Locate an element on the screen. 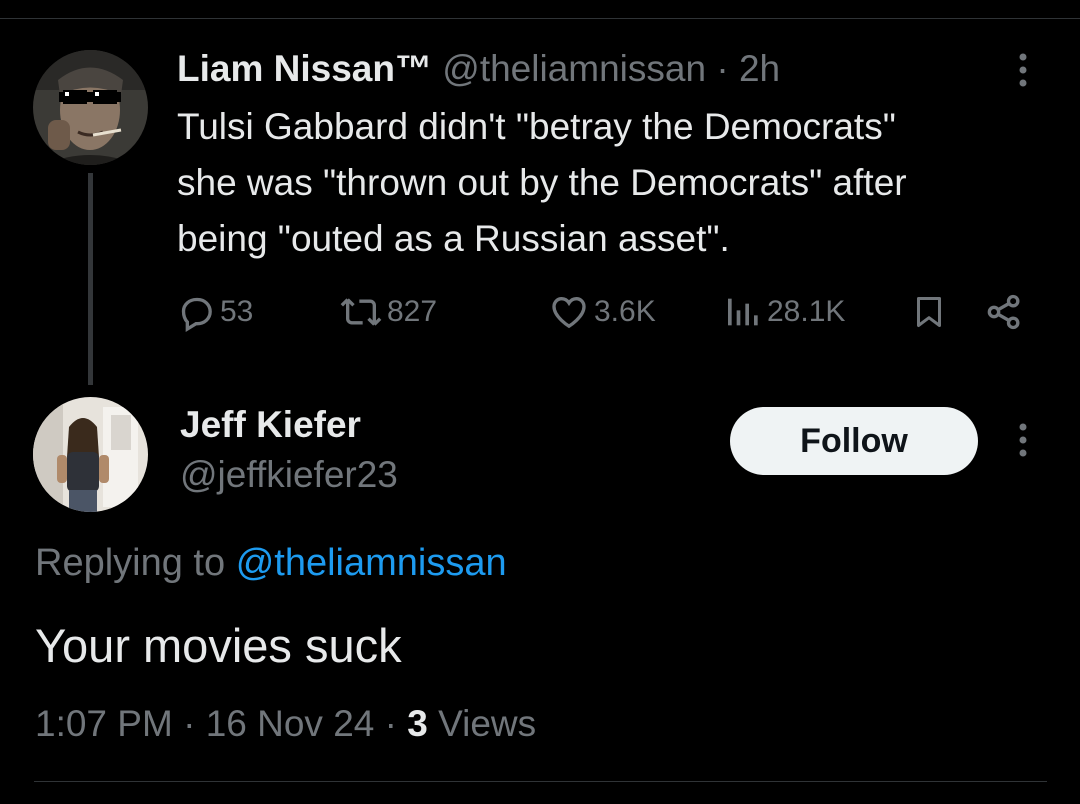  replying-to-line: Replying to @theliamnissan is located at coordinates (271, 563).